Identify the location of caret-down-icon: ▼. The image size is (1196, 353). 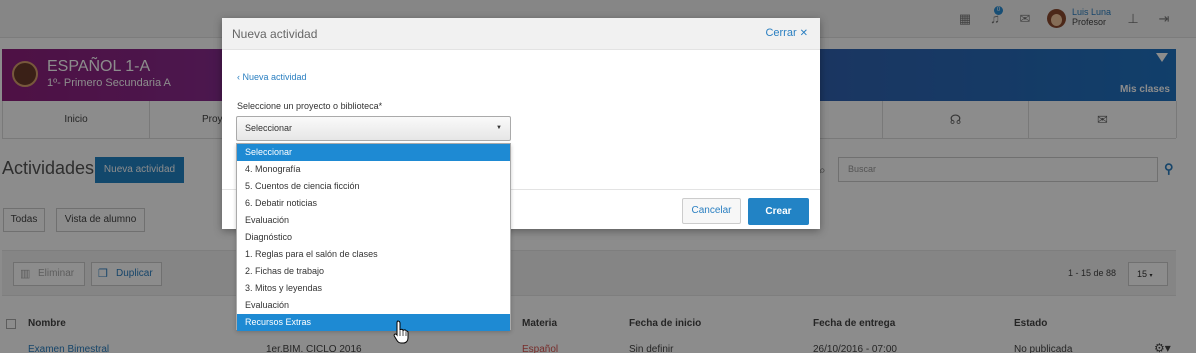
(499, 128).